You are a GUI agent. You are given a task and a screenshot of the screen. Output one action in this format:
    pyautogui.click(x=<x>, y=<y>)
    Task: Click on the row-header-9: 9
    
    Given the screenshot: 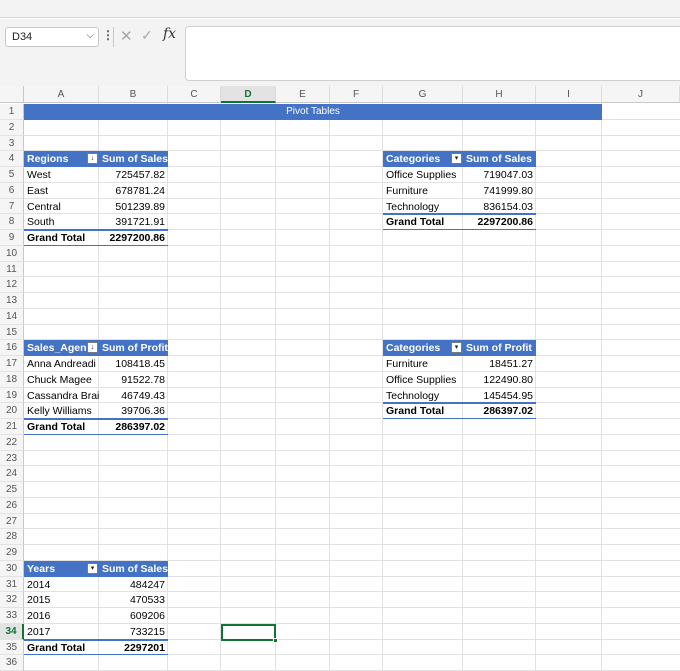 What is the action you would take?
    pyautogui.click(x=12, y=238)
    